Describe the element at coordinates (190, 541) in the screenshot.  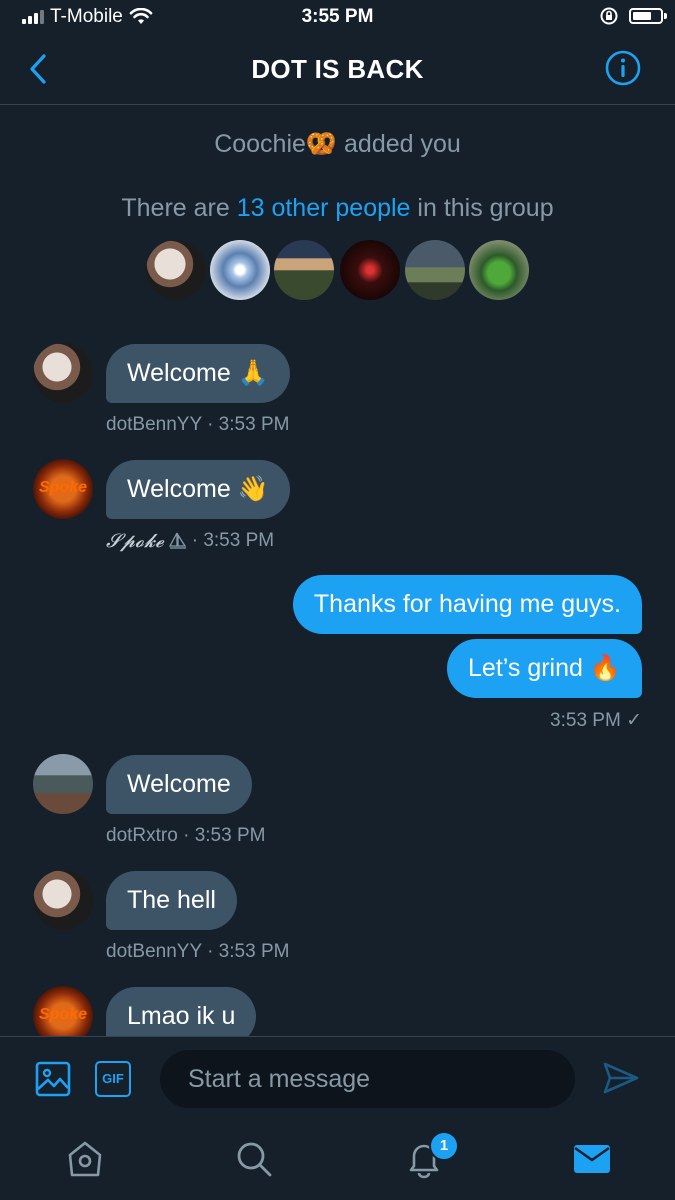
I see `message-meta: 𝓢𝓹𝓸𝓴𝓮 · 3:53 PM` at that location.